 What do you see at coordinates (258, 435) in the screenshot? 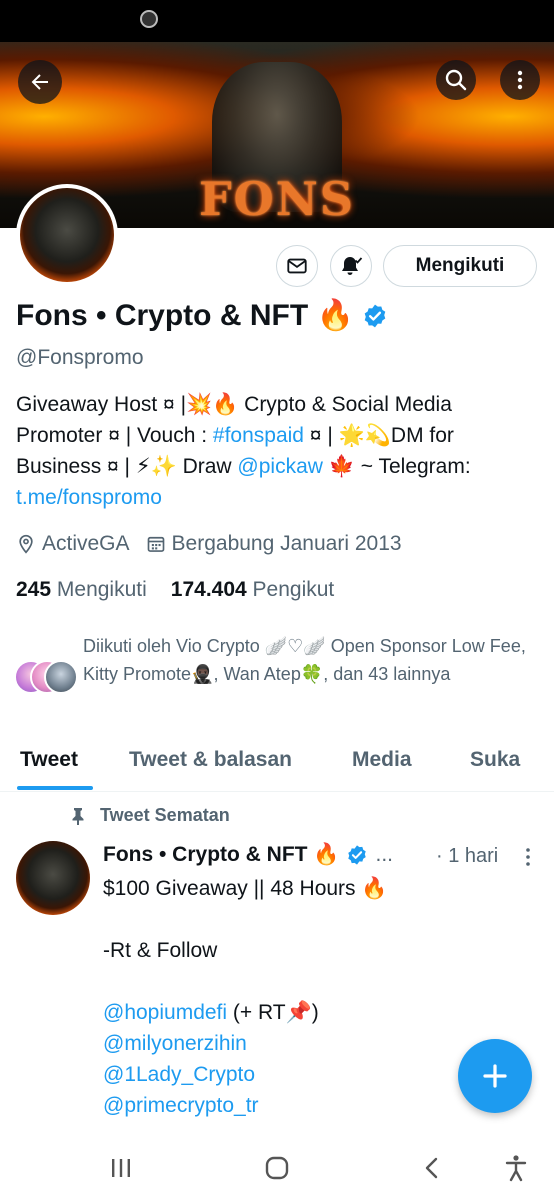
I see `bio-hashtag-link: #fonspaid` at bounding box center [258, 435].